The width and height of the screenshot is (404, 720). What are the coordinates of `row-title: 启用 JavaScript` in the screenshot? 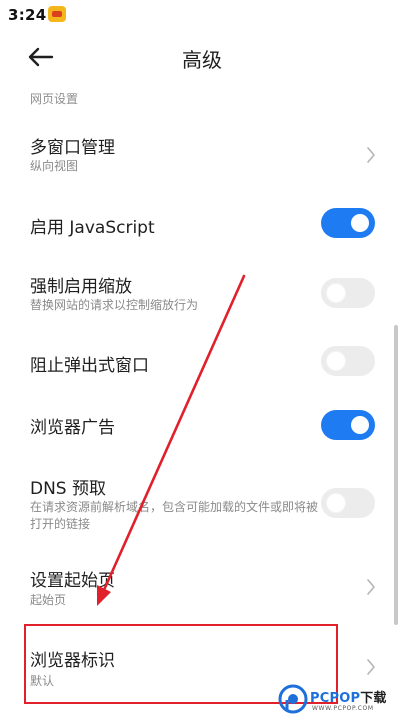 It's located at (92, 228).